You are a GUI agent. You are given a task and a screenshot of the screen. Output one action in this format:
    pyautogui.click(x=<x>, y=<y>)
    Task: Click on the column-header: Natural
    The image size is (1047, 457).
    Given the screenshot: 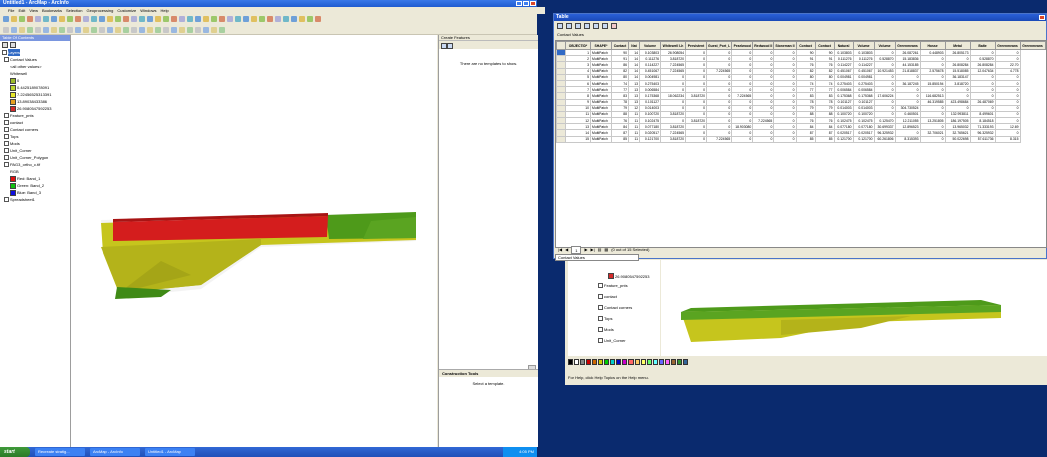 What is the action you would take?
    pyautogui.click(x=843, y=45)
    